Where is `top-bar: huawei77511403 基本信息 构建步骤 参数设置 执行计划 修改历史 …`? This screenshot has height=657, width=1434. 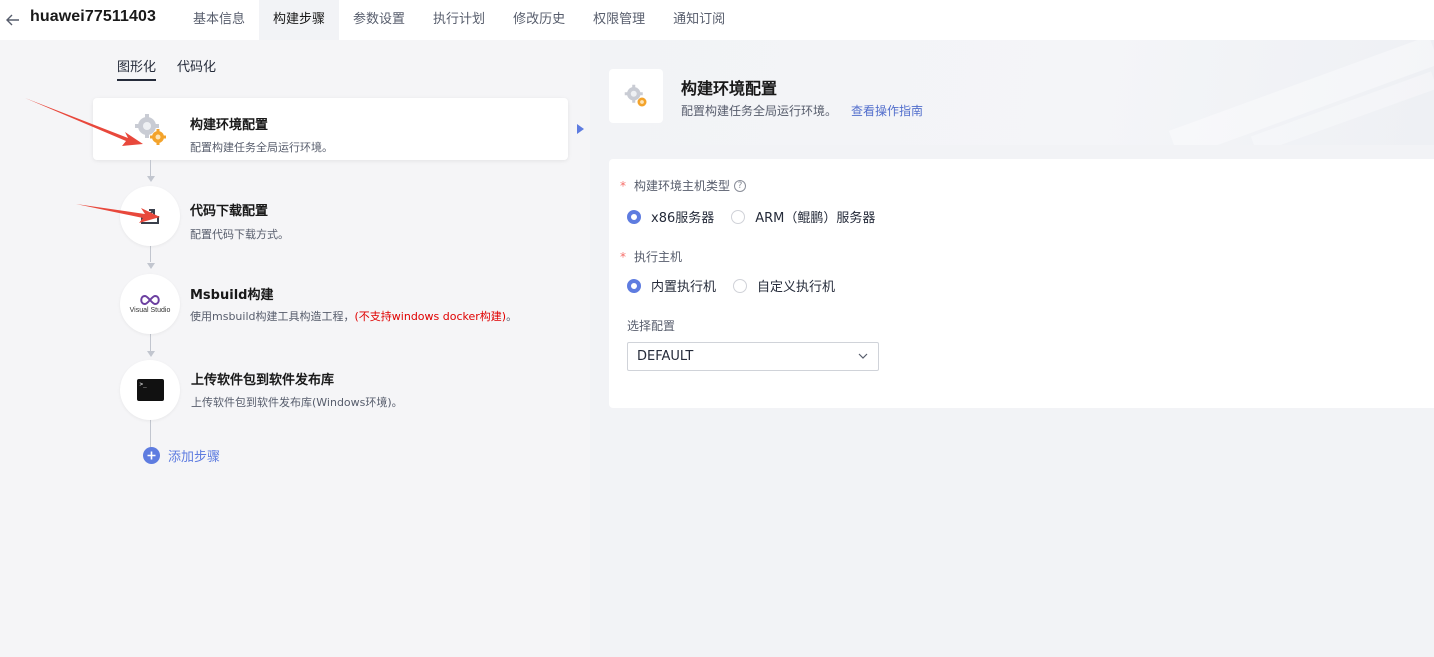 top-bar: huawei77511403 基本信息 构建步骤 参数设置 执行计划 修改历史 … is located at coordinates (717, 20).